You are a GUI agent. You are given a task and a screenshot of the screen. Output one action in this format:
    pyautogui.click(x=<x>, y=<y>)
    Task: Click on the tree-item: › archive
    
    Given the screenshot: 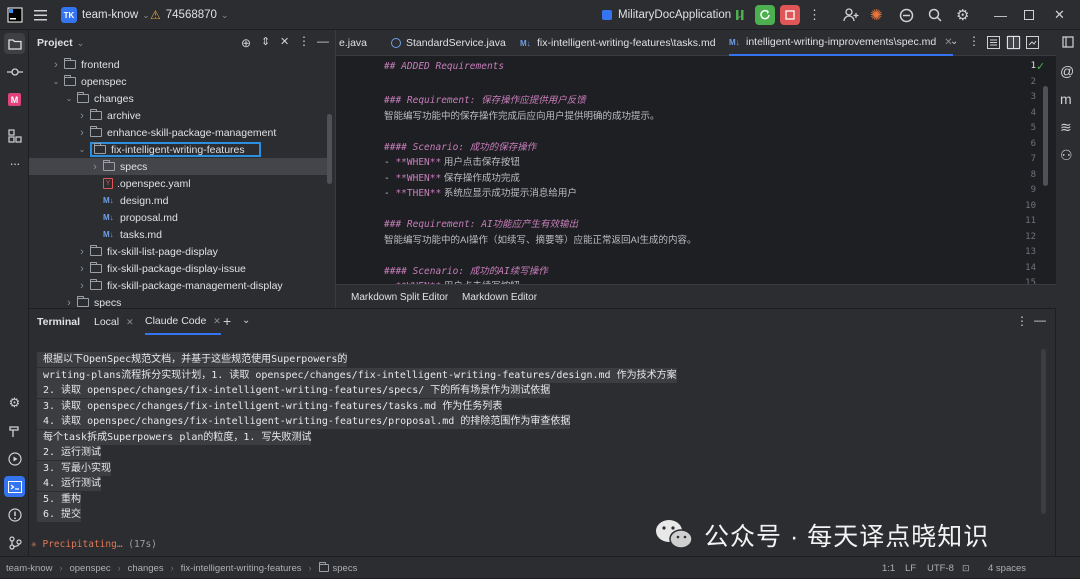 What is the action you would take?
    pyautogui.click(x=179, y=115)
    